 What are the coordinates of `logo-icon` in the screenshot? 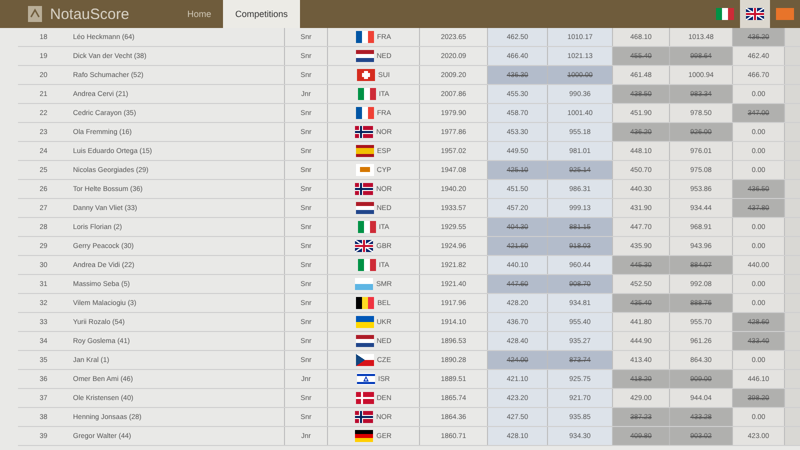 It's located at (35, 14).